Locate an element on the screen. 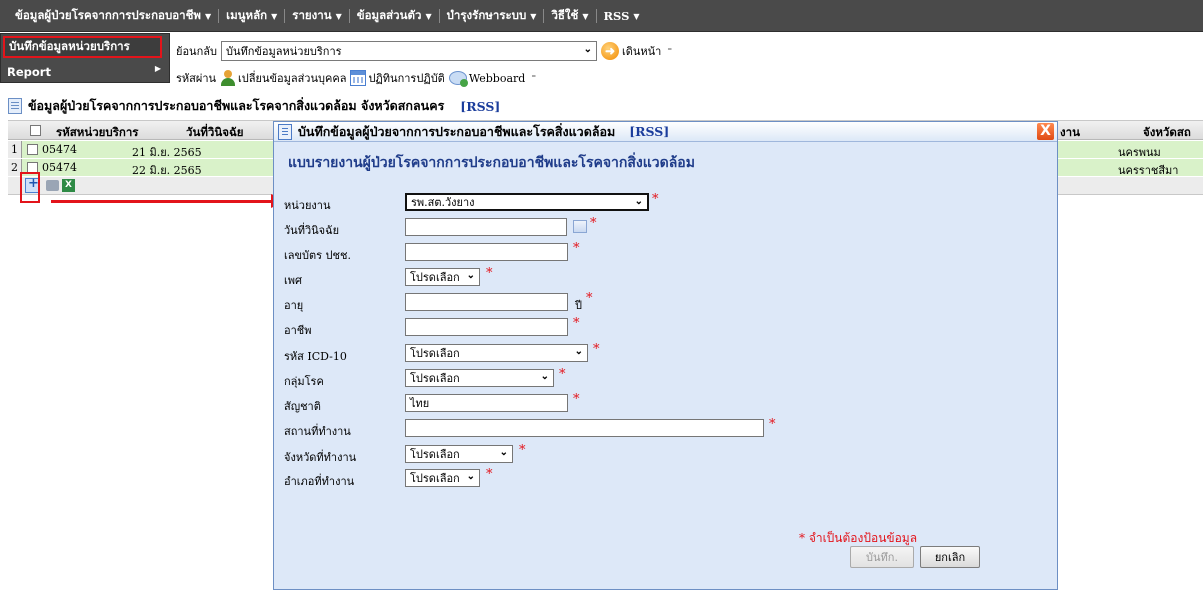  page-icon is located at coordinates (15, 106).